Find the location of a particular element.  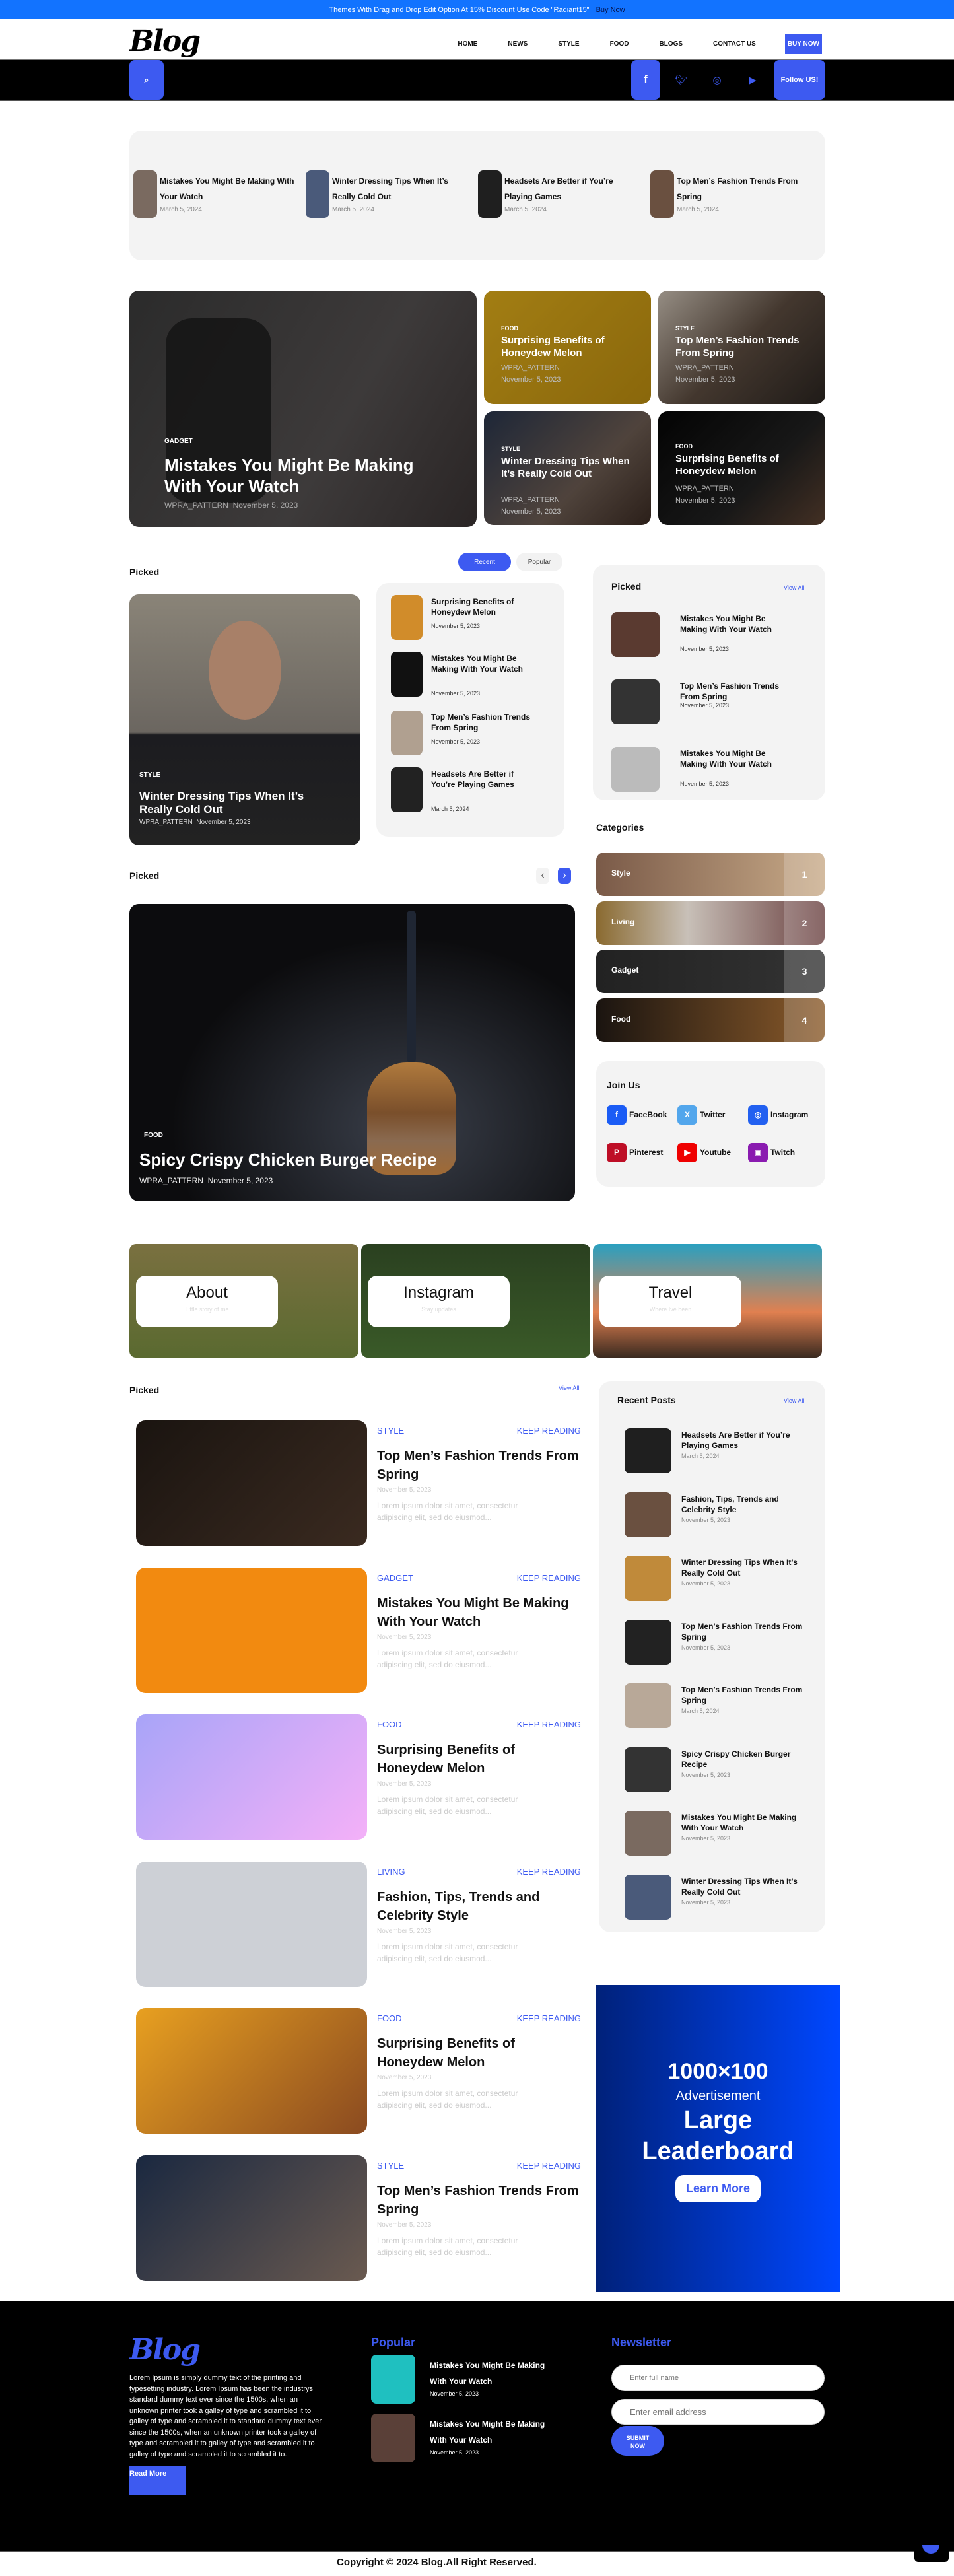

promo-buy-link: Buy Now is located at coordinates (610, 10).